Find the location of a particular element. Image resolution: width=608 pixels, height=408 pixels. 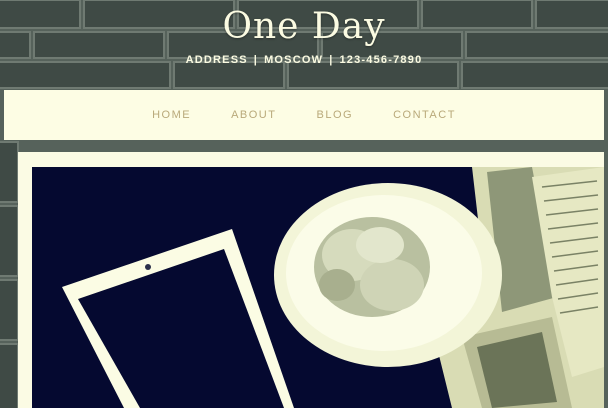

nav-item-about: ABOUT is located at coordinates (253, 115).